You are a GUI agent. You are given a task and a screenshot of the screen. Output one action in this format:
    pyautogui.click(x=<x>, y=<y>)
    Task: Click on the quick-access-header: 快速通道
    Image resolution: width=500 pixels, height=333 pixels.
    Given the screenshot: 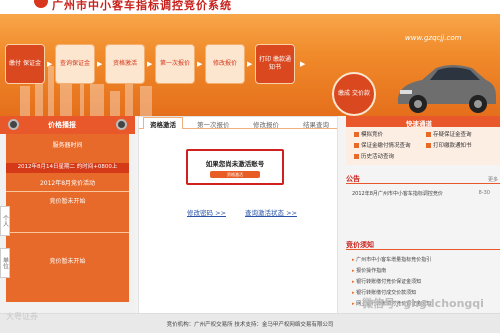 What is the action you would take?
    pyautogui.click(x=423, y=122)
    